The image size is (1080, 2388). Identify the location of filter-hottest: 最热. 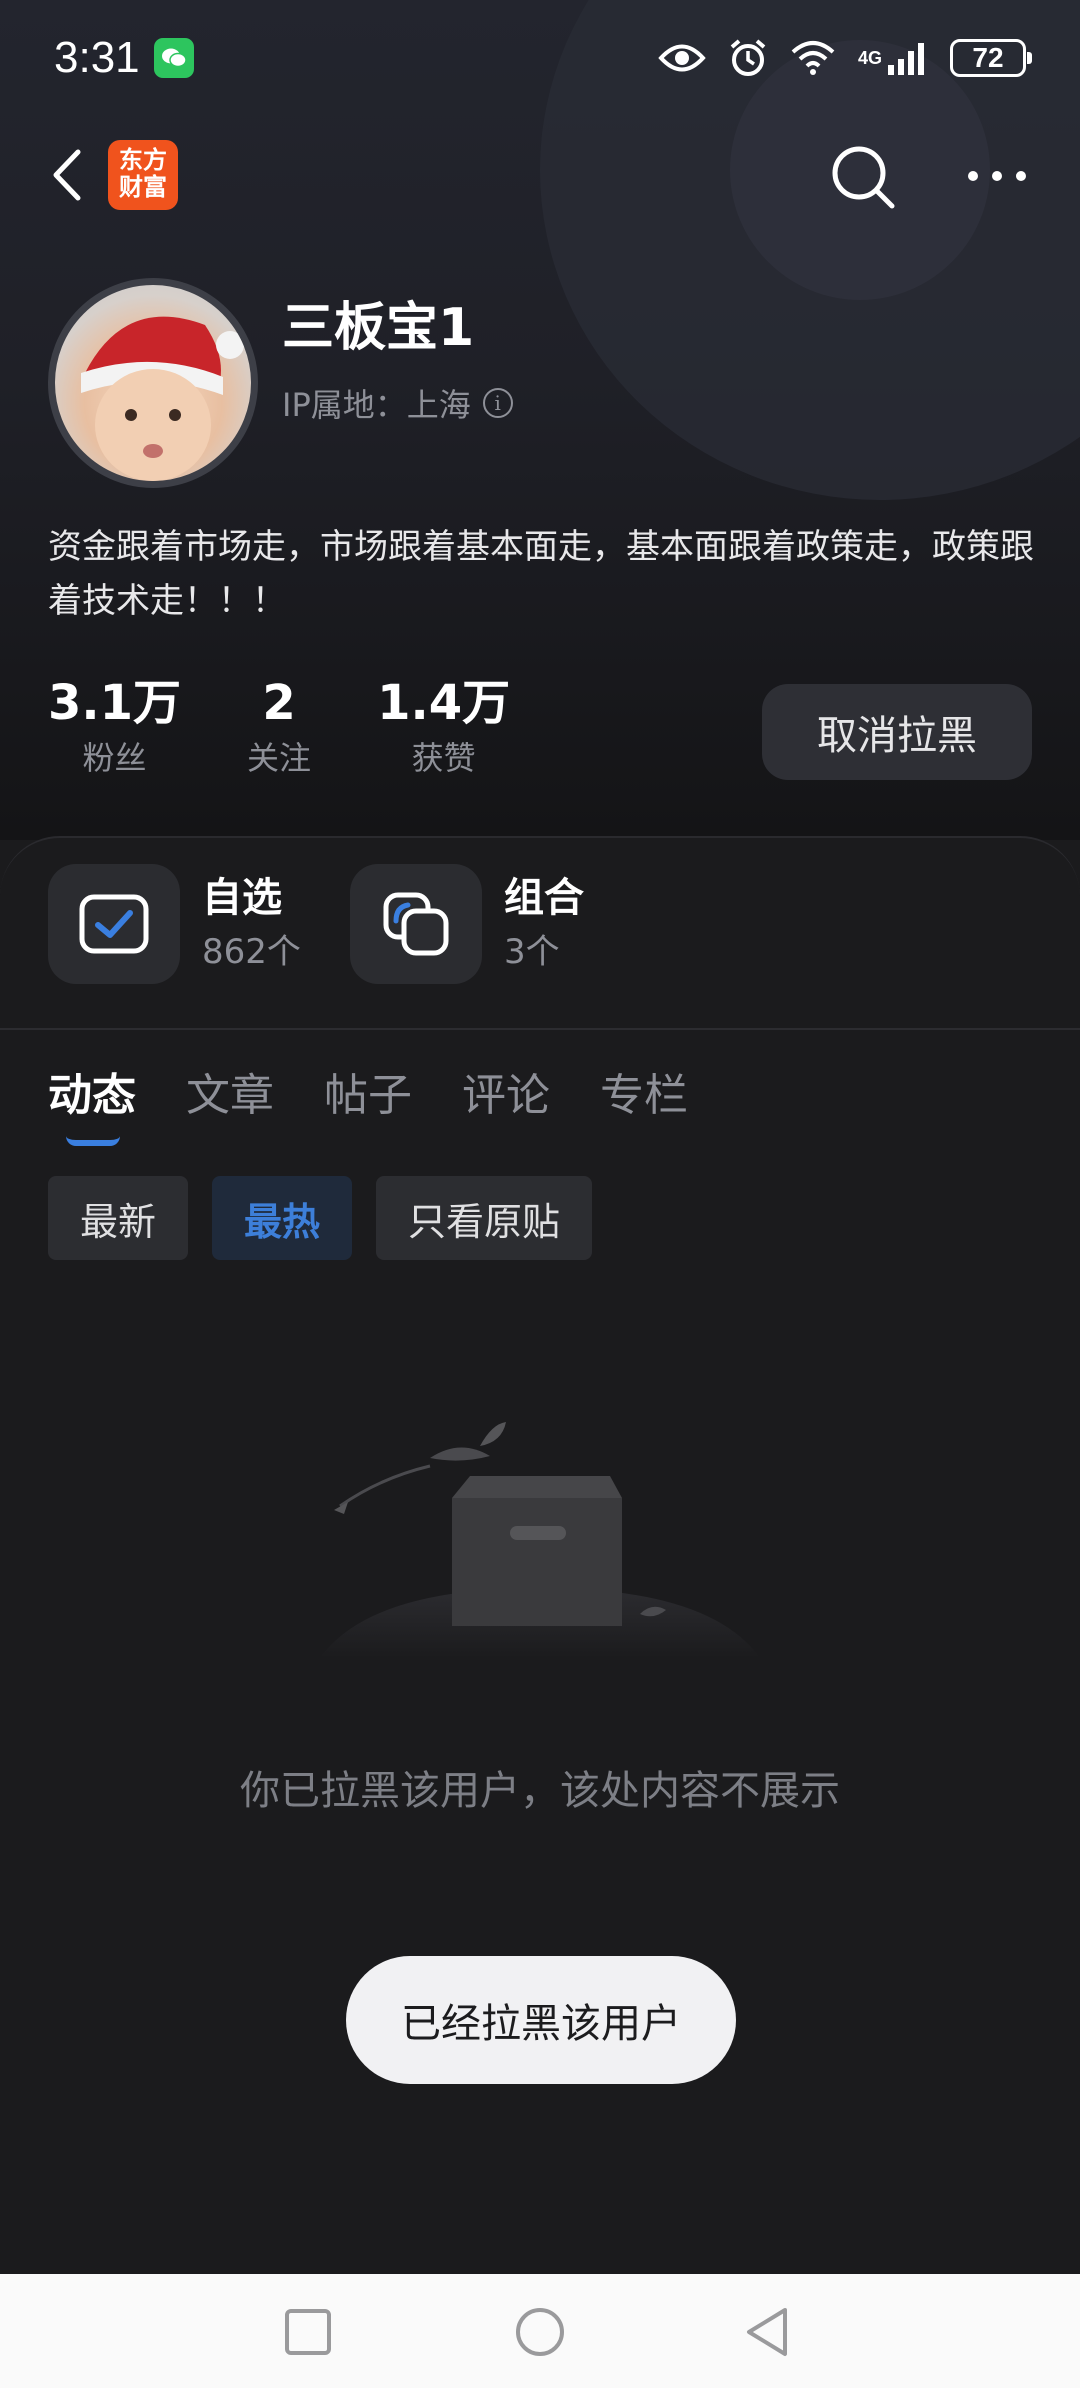
(282, 1218).